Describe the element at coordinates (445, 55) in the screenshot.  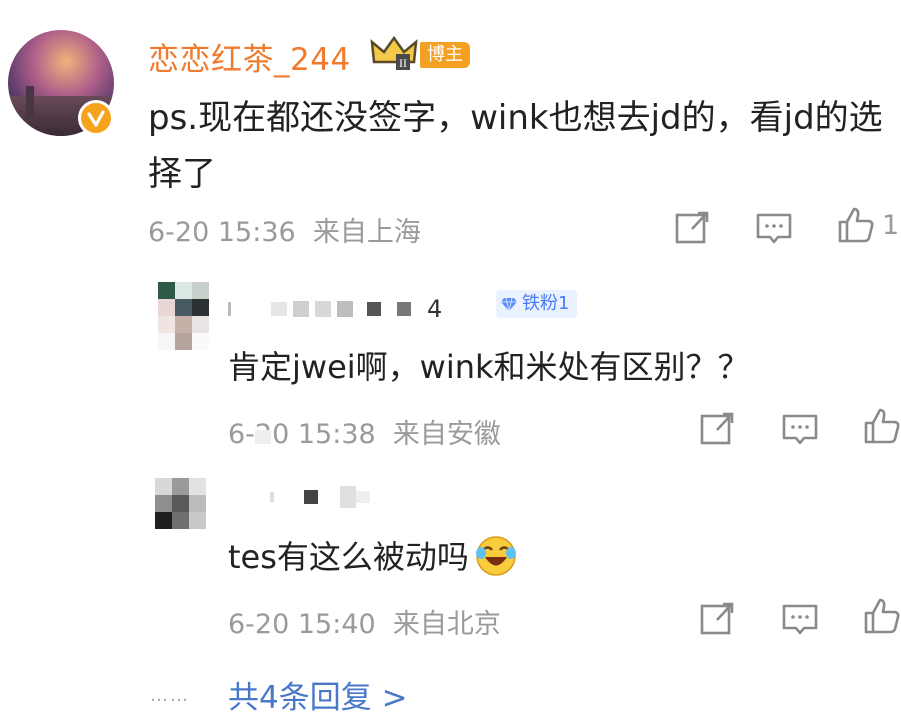
I see `role-badge: 博主` at that location.